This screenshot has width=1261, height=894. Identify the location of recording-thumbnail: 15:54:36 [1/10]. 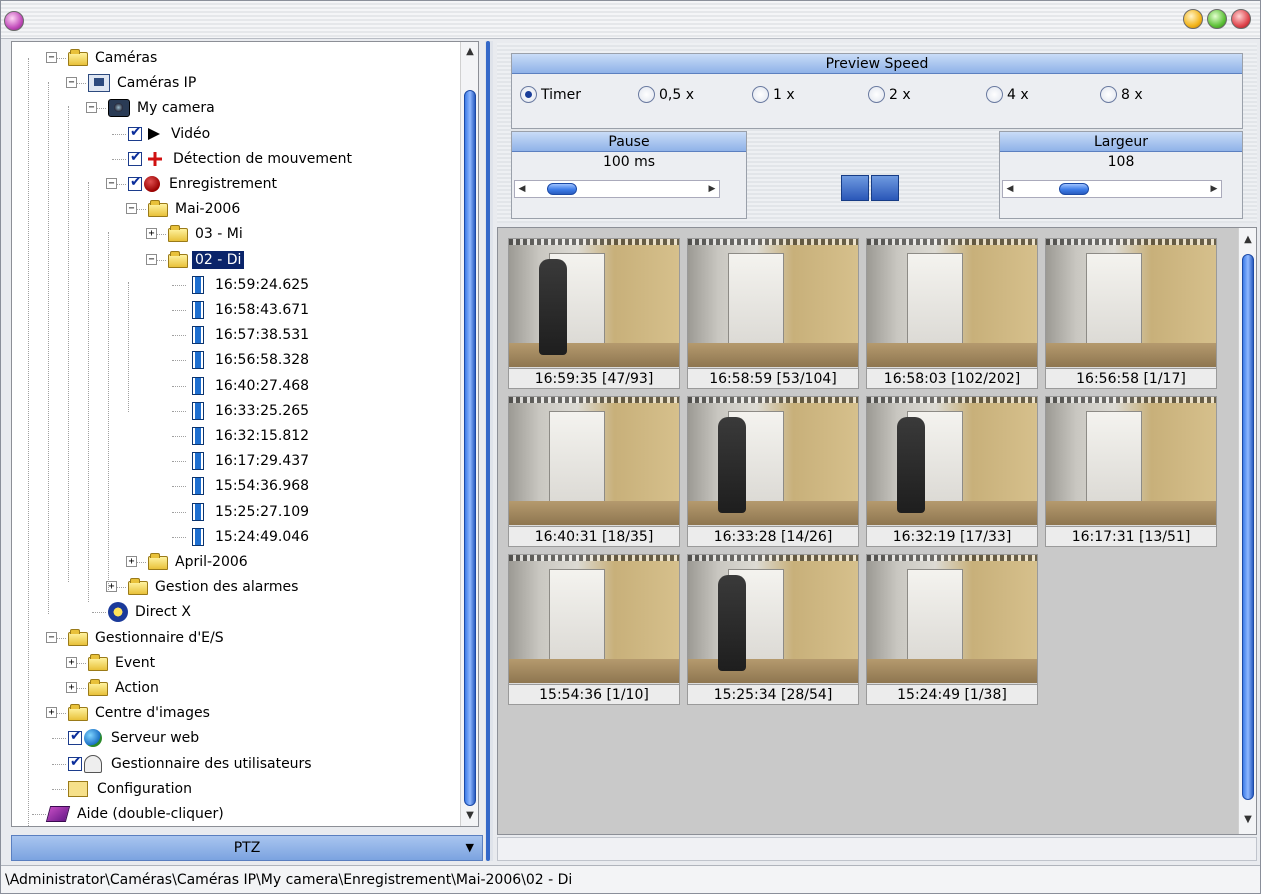
(594, 629).